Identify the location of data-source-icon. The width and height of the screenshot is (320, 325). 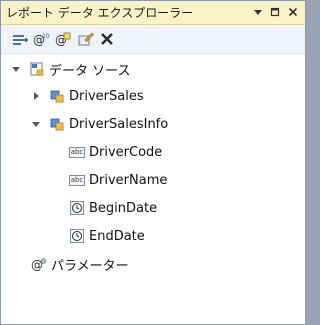
(37, 69).